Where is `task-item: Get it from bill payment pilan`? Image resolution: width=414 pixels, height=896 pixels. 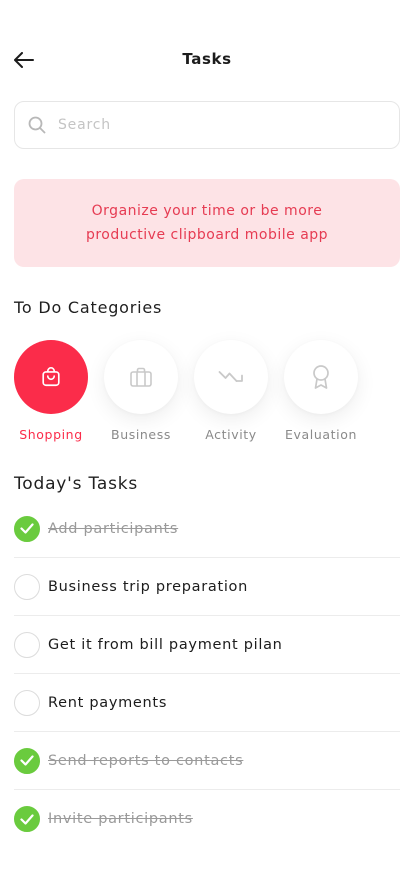
task-item: Get it from bill payment pilan is located at coordinates (207, 645).